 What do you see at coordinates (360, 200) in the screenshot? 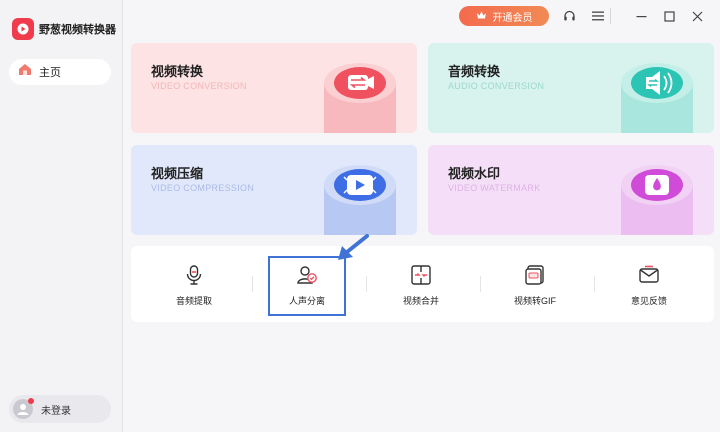
I see `video-compress-icon` at bounding box center [360, 200].